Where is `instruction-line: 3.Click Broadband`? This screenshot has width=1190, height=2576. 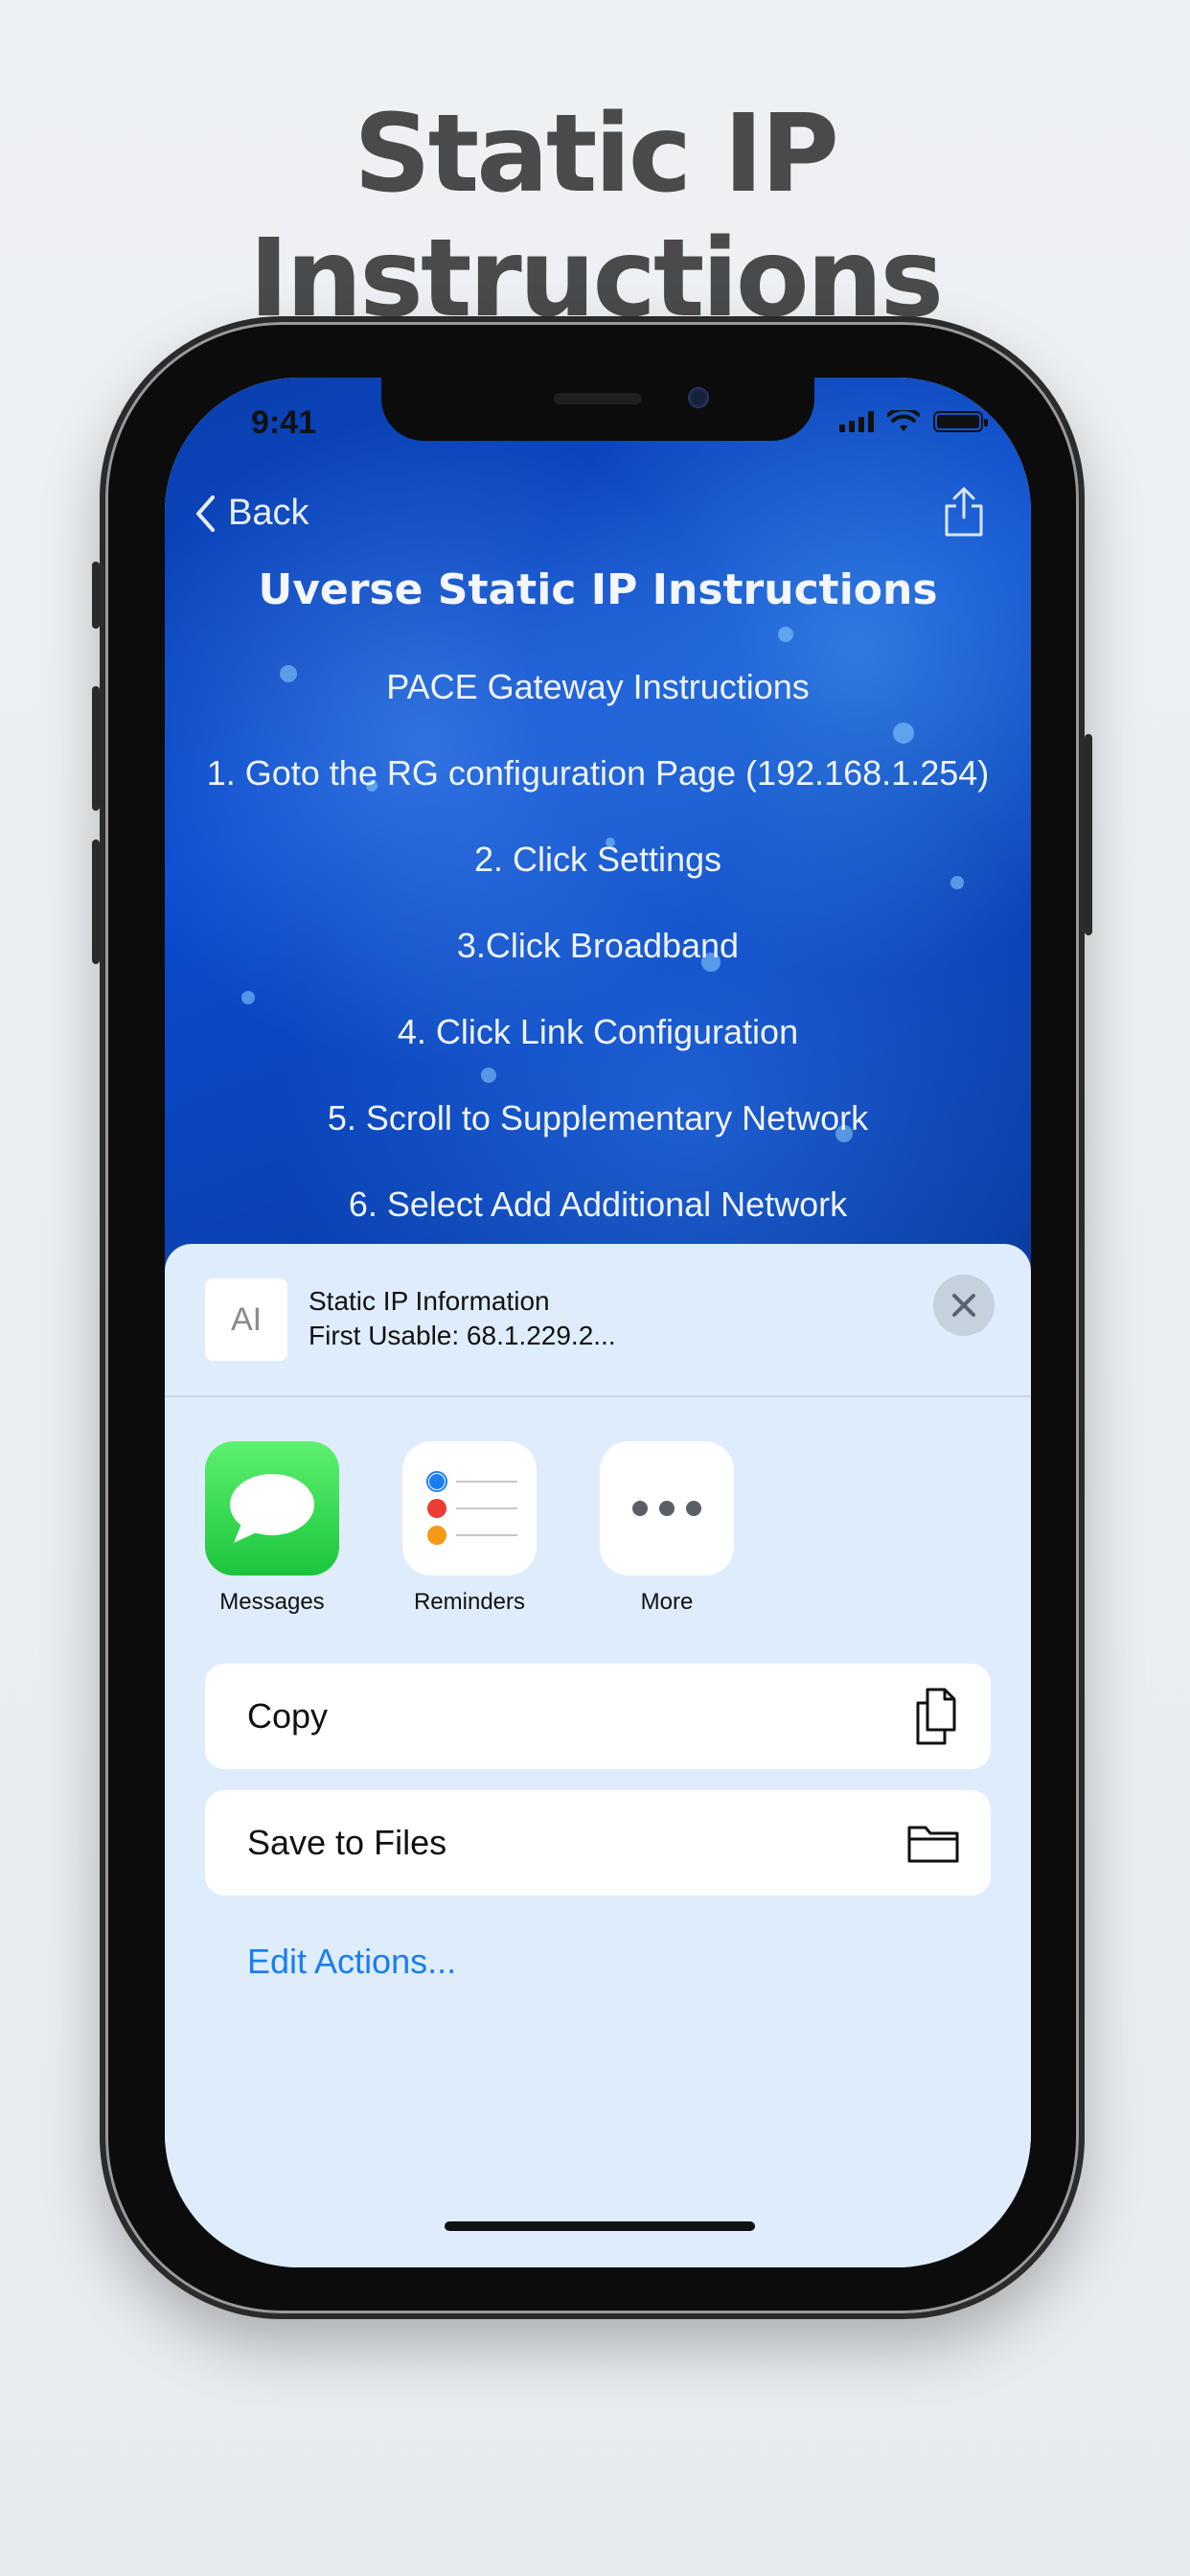
instruction-line: 3.Click Broadband is located at coordinates (598, 945).